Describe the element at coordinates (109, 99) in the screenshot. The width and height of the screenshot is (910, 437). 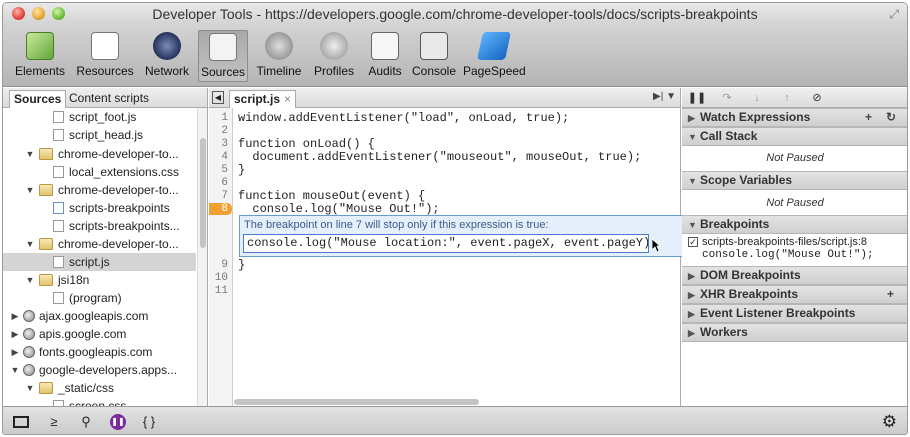
I see `tab-content-scripts: Content scripts` at that location.